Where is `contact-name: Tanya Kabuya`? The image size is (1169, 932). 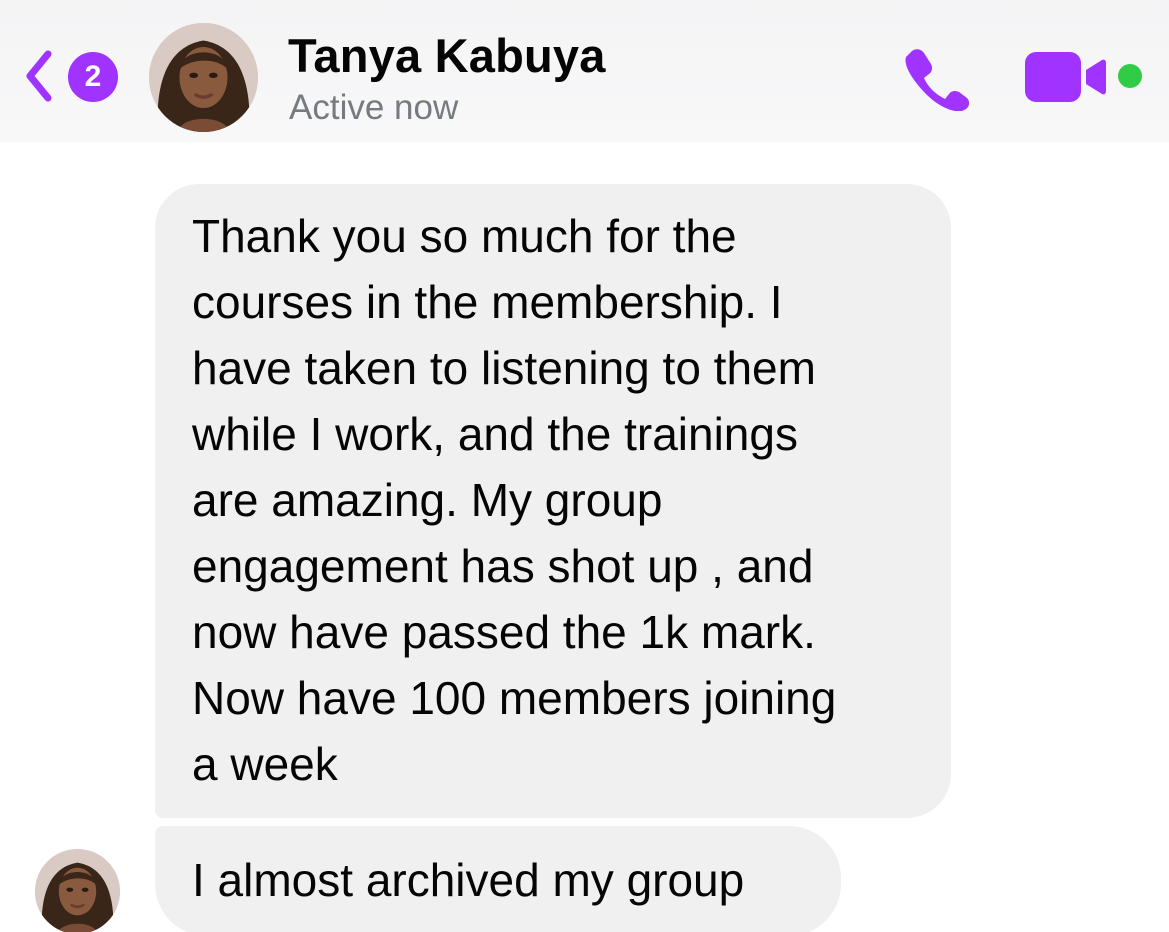
contact-name: Tanya Kabuya is located at coordinates (447, 55).